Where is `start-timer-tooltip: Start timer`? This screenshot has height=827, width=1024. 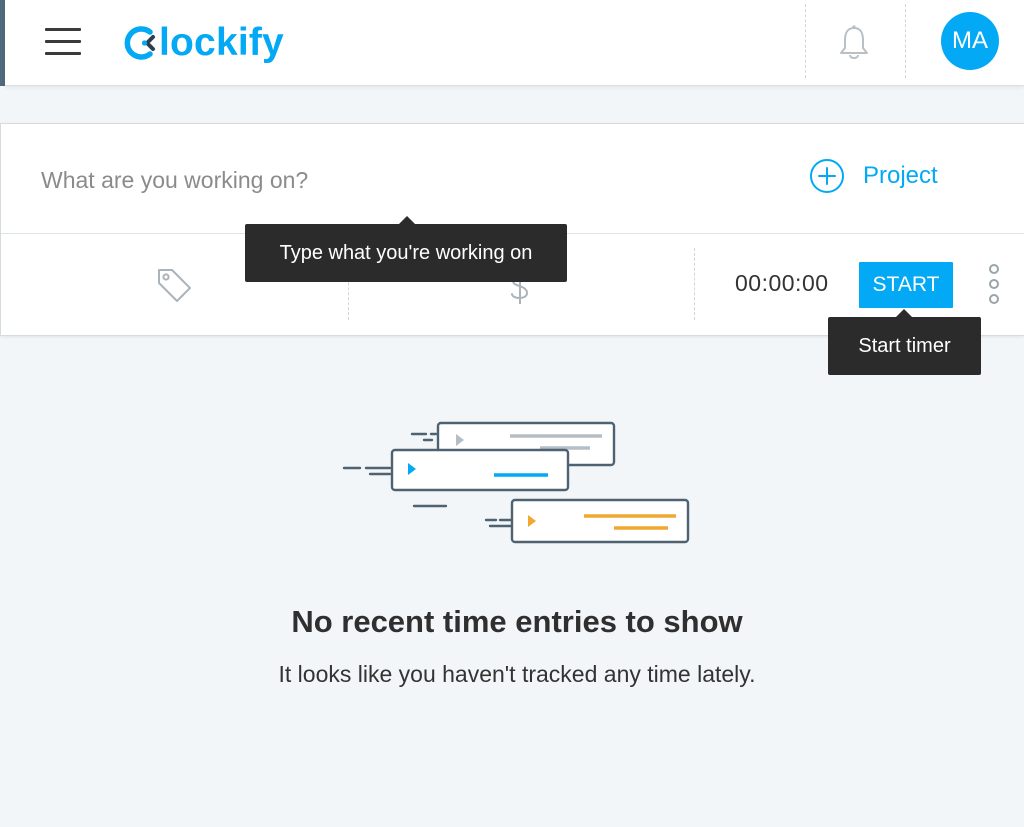
start-timer-tooltip: Start timer is located at coordinates (904, 342).